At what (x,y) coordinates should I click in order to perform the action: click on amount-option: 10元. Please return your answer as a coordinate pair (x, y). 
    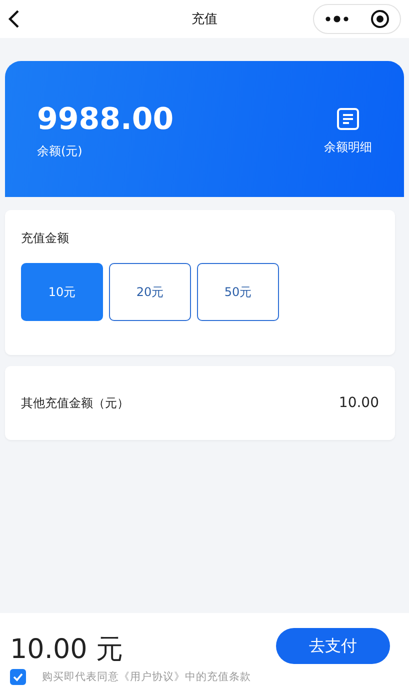
    Looking at the image, I should click on (62, 292).